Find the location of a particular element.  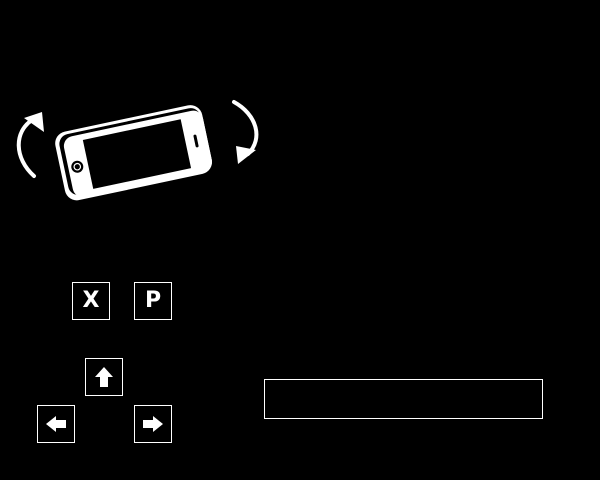

up-arrow-button is located at coordinates (104, 377).